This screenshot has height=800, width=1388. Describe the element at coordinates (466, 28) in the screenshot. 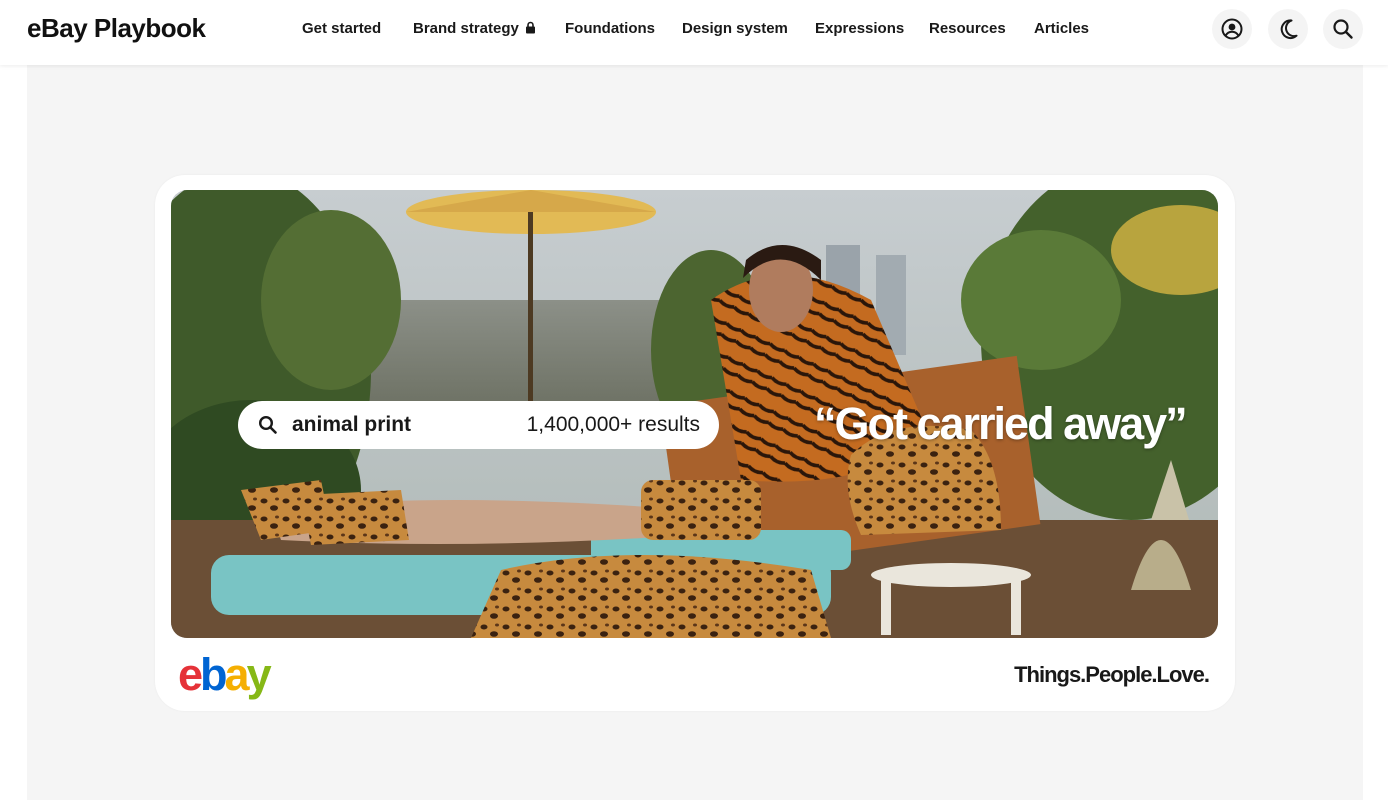

I see `nav-brand-strategy-label: Brand strategy` at that location.